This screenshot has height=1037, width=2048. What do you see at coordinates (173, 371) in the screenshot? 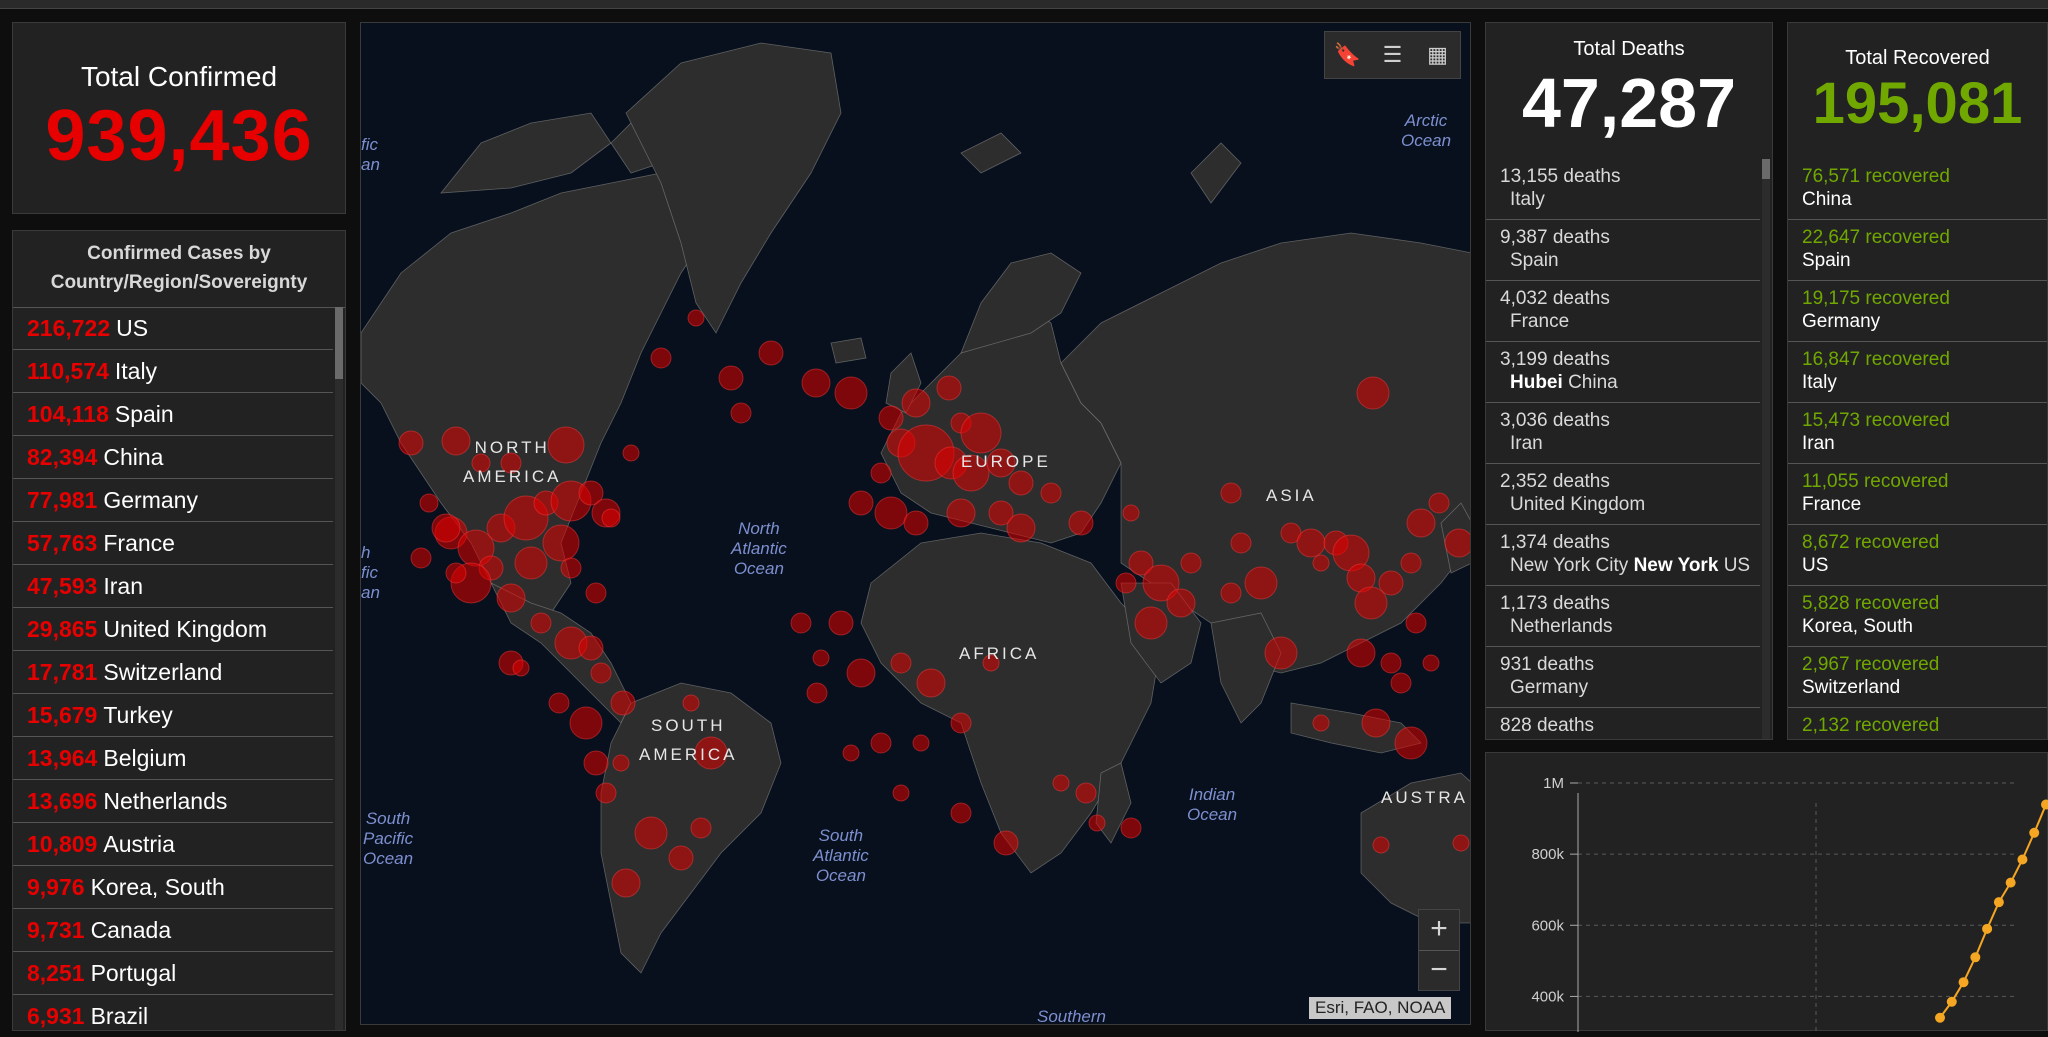
I see `confirmed-row: 110,574 Italy` at bounding box center [173, 371].